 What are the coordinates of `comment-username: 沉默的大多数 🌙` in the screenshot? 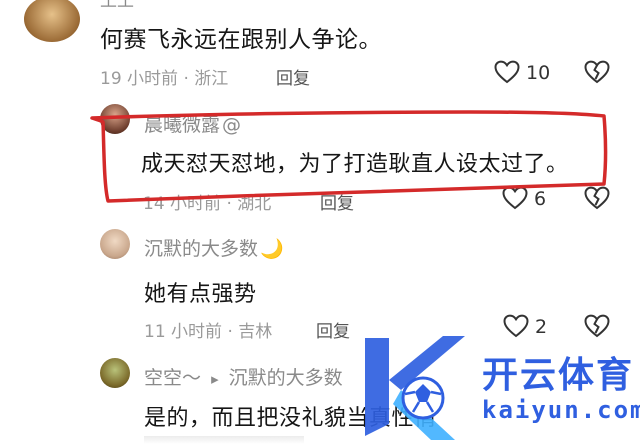 It's located at (214, 247).